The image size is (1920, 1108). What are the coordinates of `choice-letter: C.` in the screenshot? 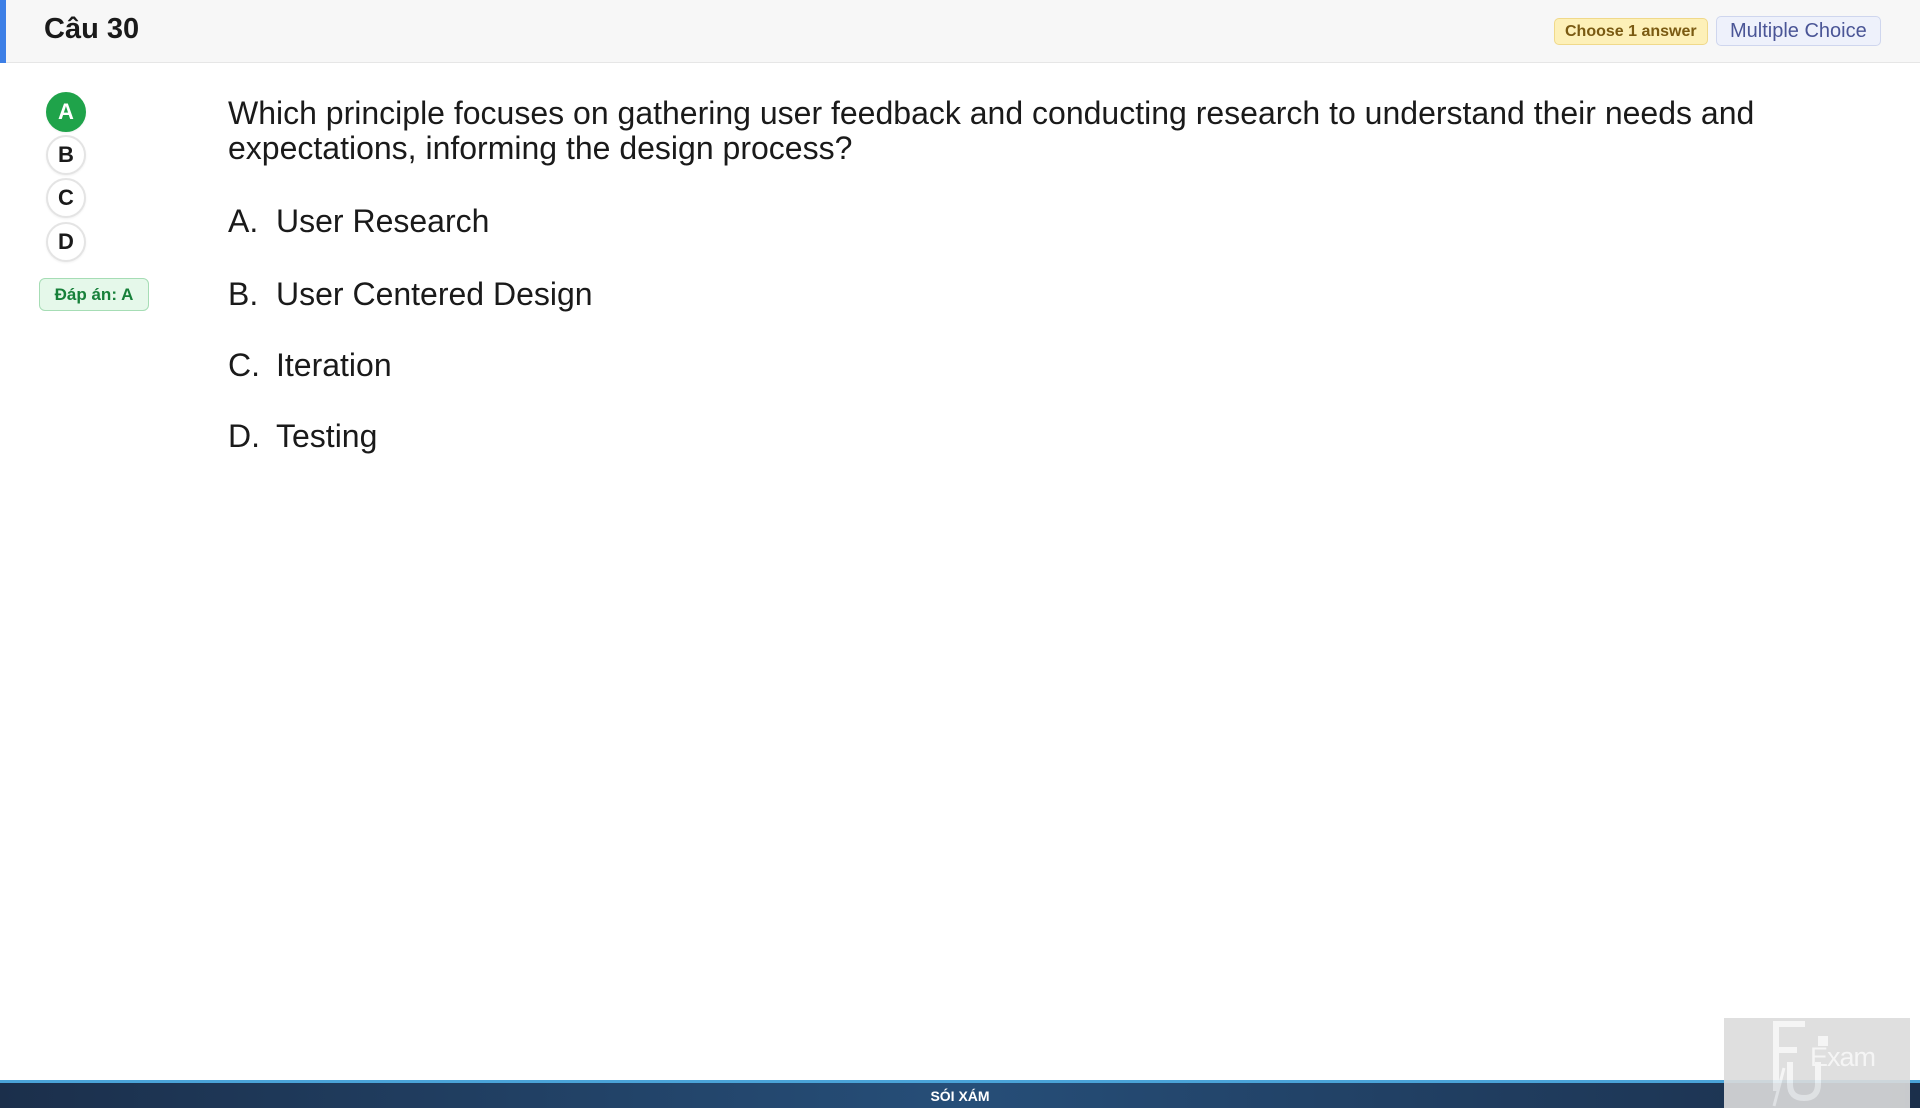 It's located at (244, 365).